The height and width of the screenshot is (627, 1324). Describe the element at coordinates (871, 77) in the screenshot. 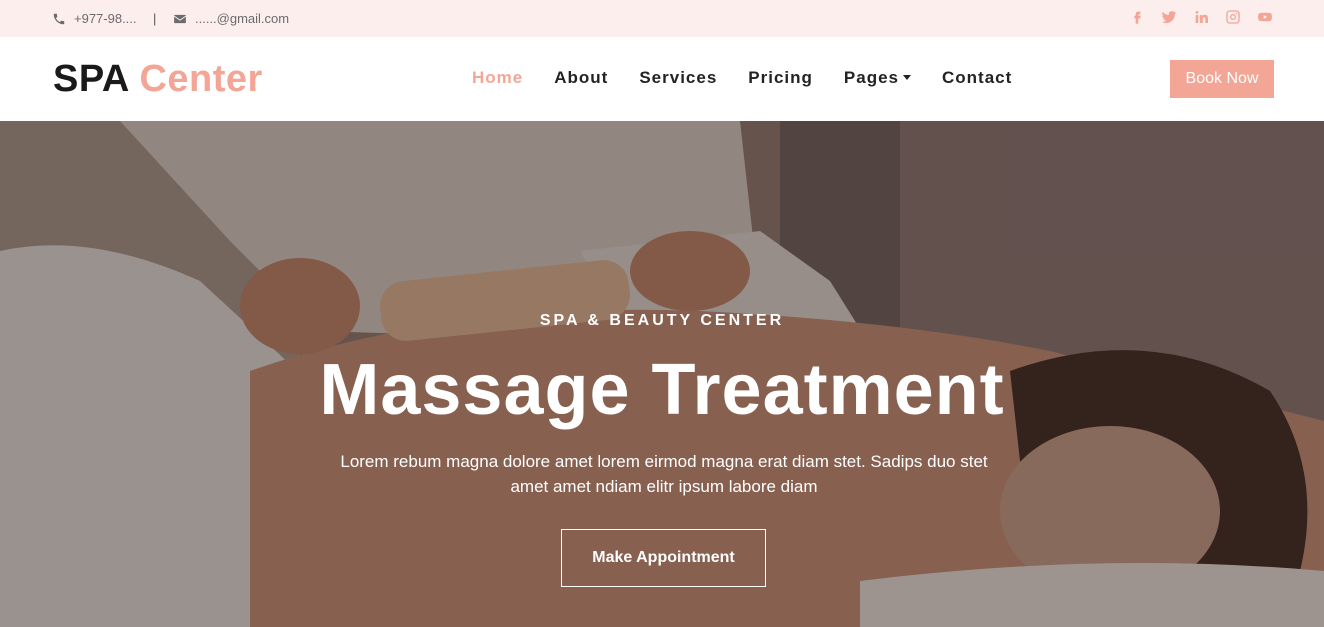

I see `nav-item-pages-label: Pages` at that location.